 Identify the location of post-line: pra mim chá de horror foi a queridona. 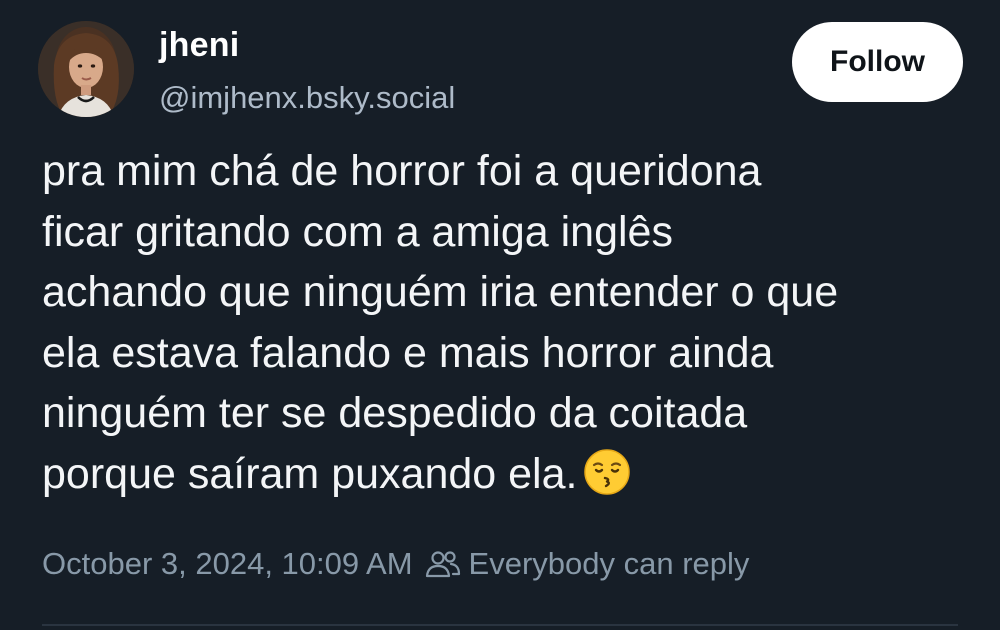
(402, 171).